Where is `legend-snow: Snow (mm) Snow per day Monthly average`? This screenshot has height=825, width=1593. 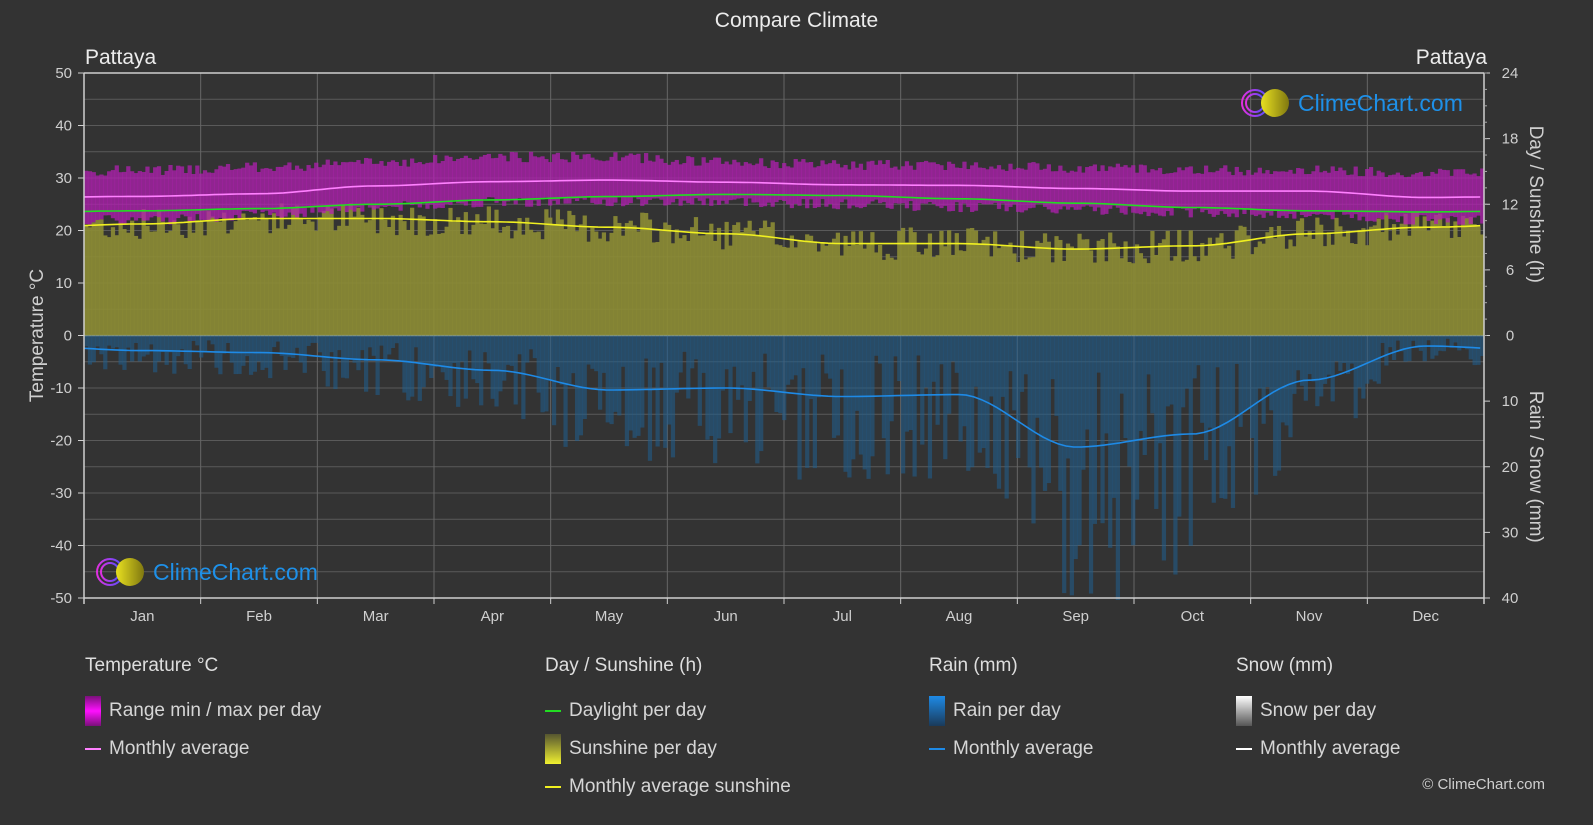
legend-snow: Snow (mm) Snow per day Monthly average is located at coordinates (1318, 711).